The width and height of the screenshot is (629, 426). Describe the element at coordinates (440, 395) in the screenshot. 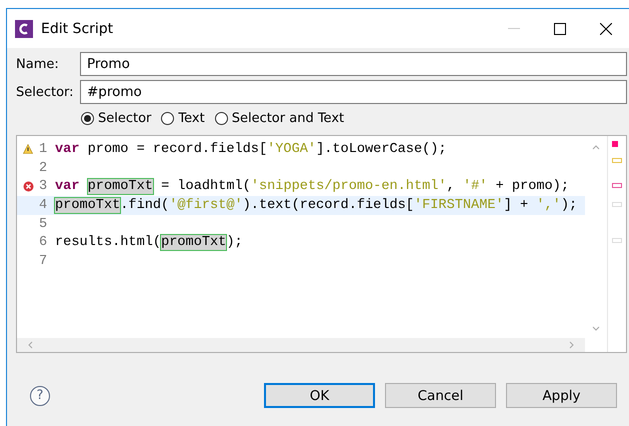

I see `dialog-button: Cancel` at that location.